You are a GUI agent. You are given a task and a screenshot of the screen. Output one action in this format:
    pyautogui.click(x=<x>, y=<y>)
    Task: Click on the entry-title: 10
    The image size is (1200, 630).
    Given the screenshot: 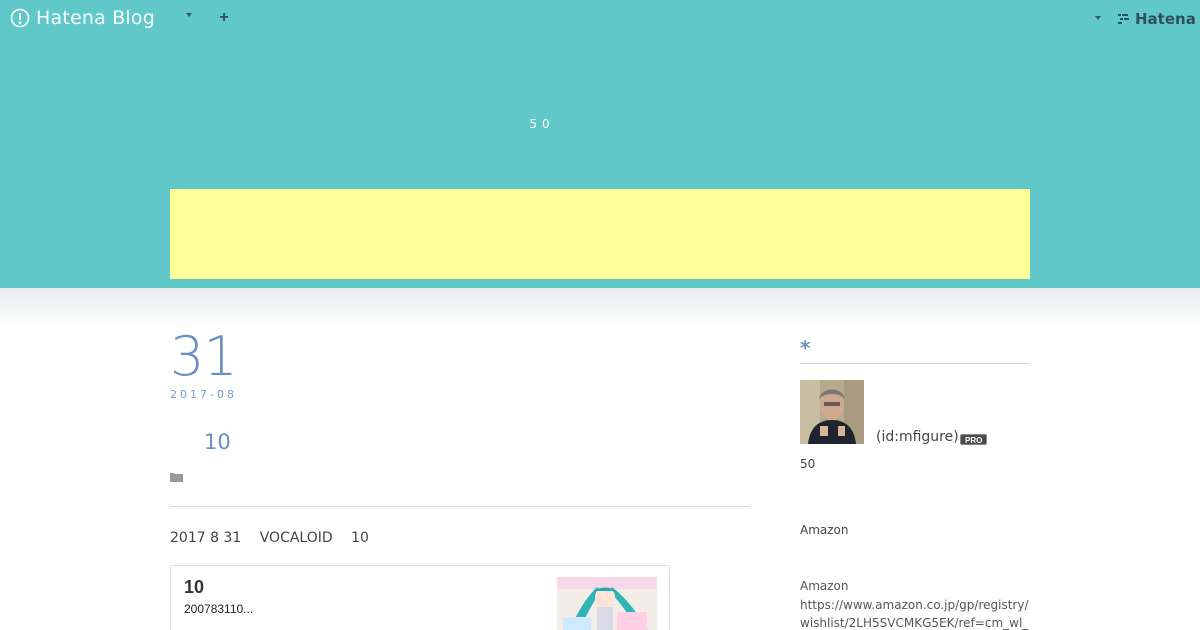 What is the action you would take?
    pyautogui.click(x=217, y=442)
    